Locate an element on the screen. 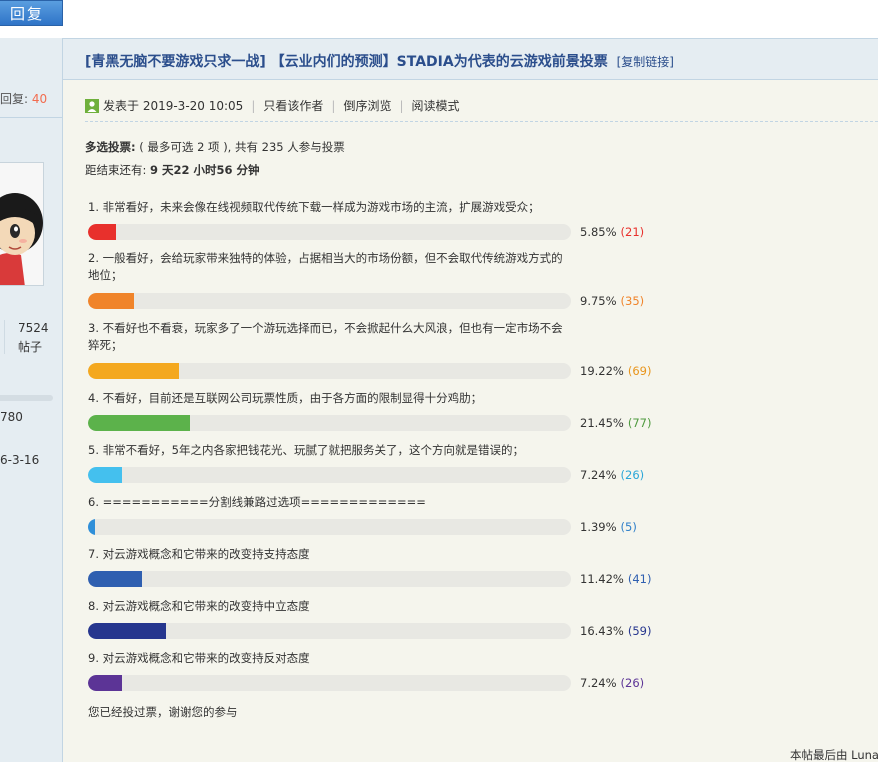 This screenshot has height=763, width=878. poll-remaining: 距结束还有: 9 天22 小时56 分钟 is located at coordinates (172, 170).